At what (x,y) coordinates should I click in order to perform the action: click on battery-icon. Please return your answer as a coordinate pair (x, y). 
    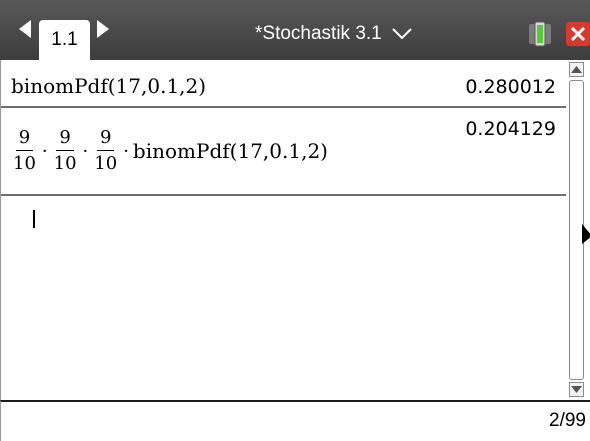
    Looking at the image, I should click on (540, 34).